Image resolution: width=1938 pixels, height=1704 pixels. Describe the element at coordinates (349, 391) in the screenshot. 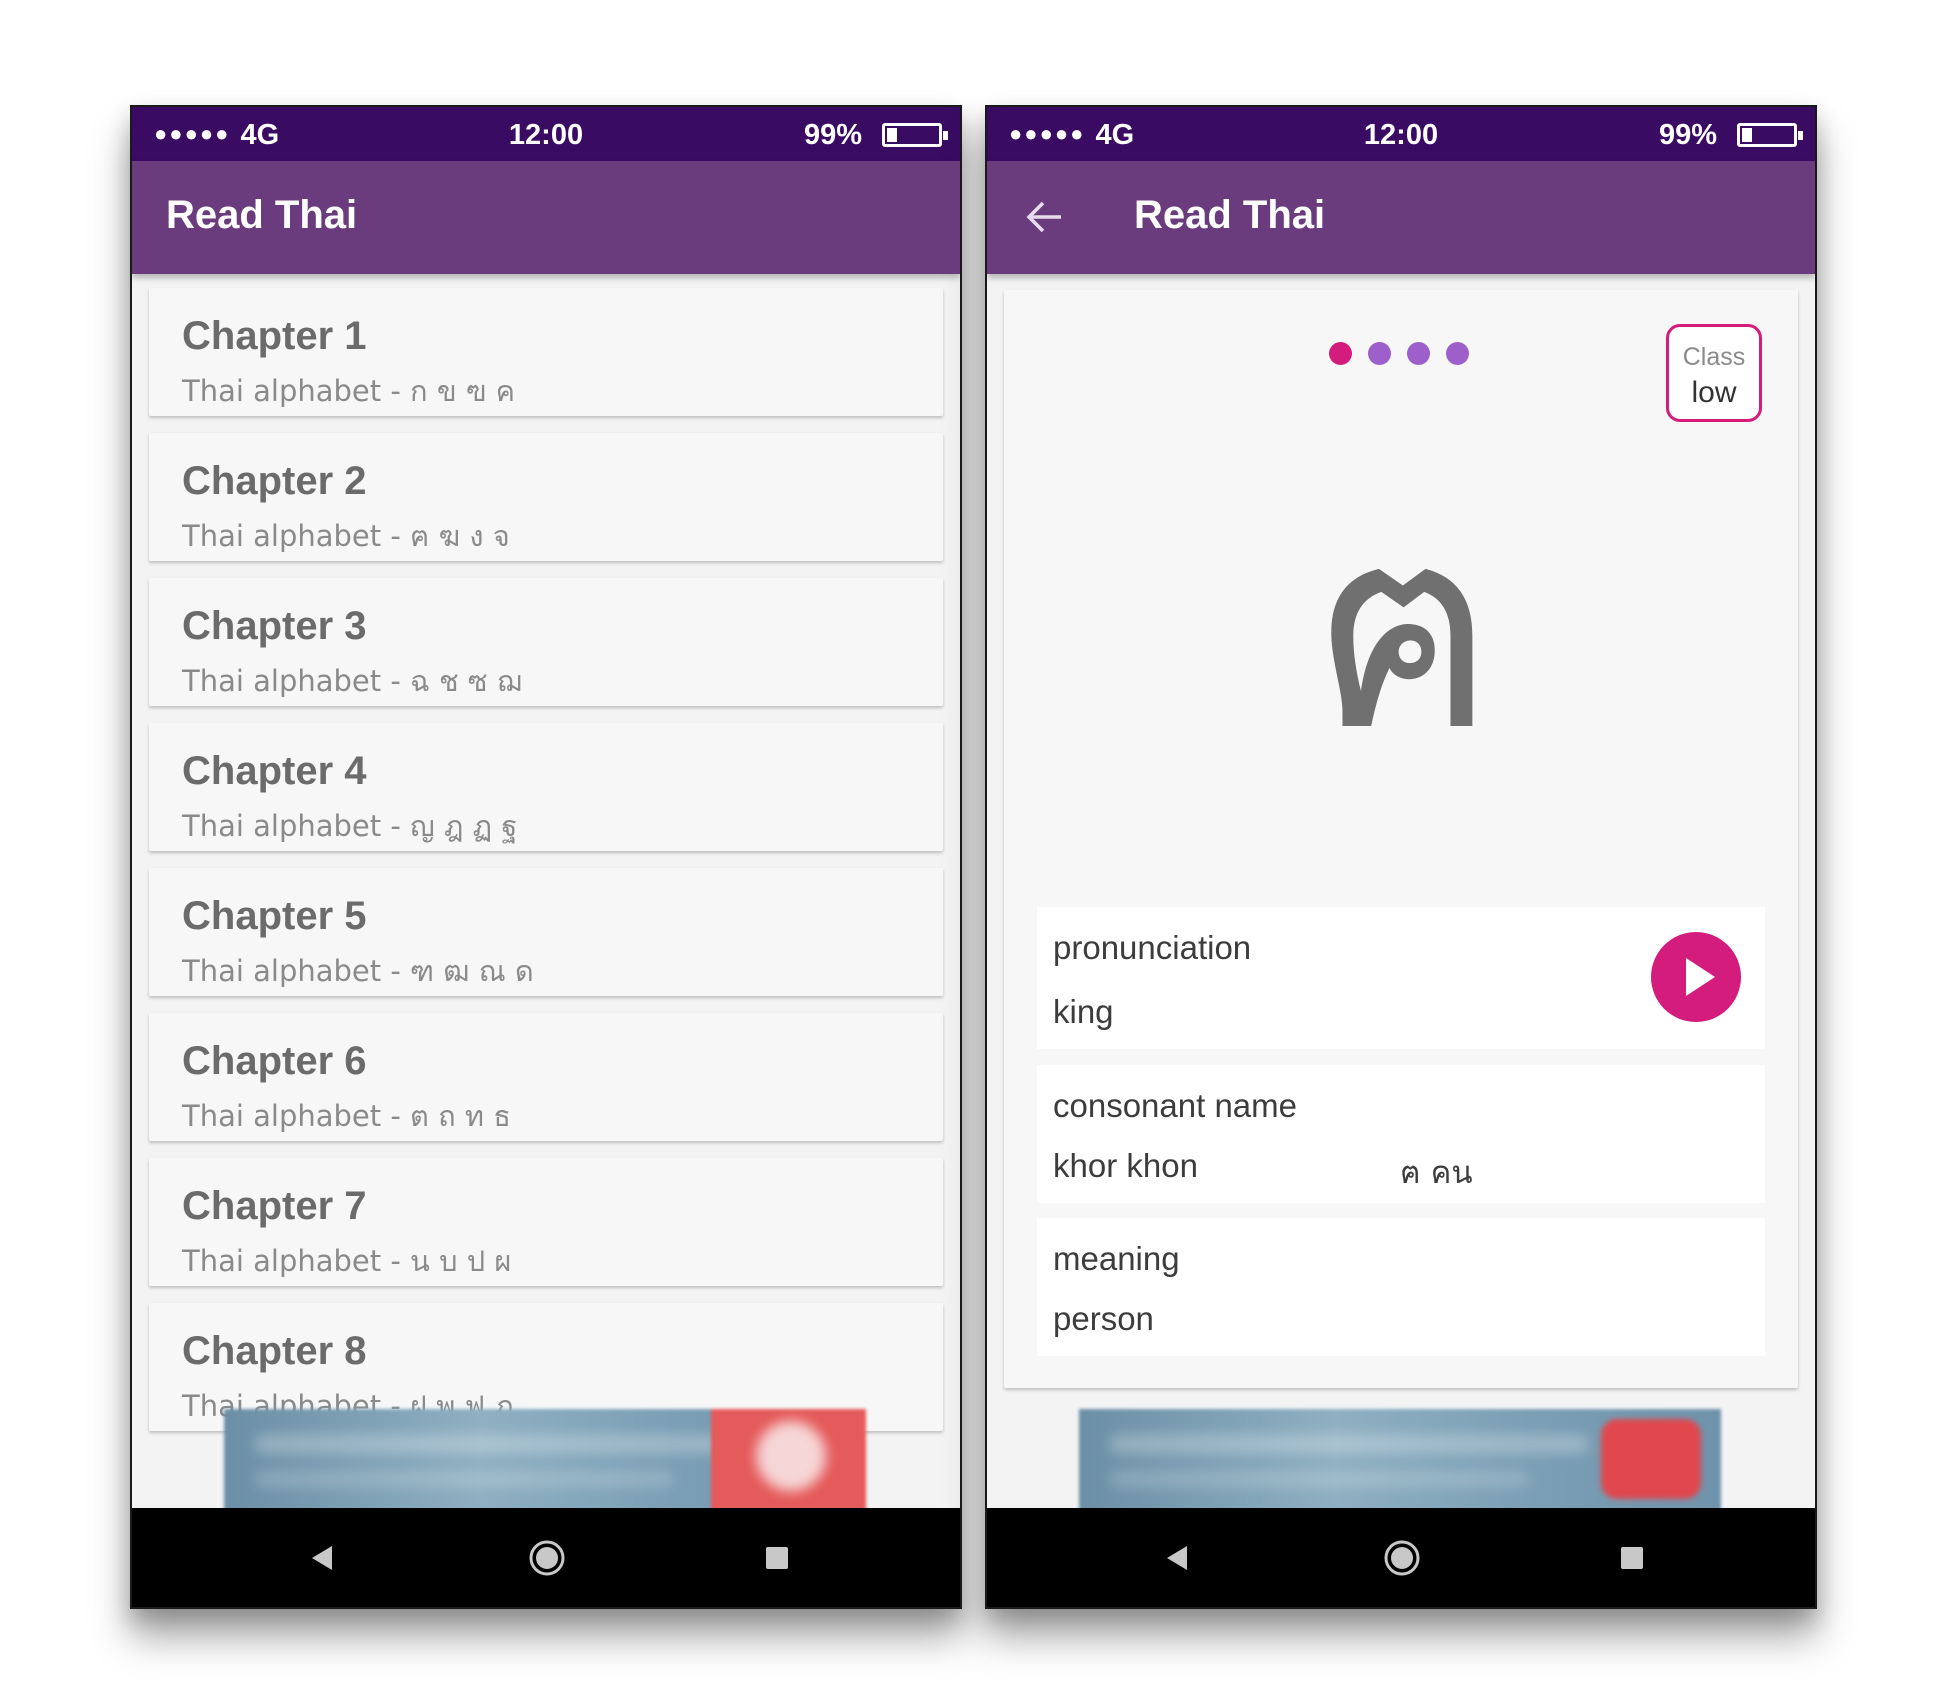

I see `chapter-subtitle: Thai alphabet - ก ข ฃ ค` at that location.